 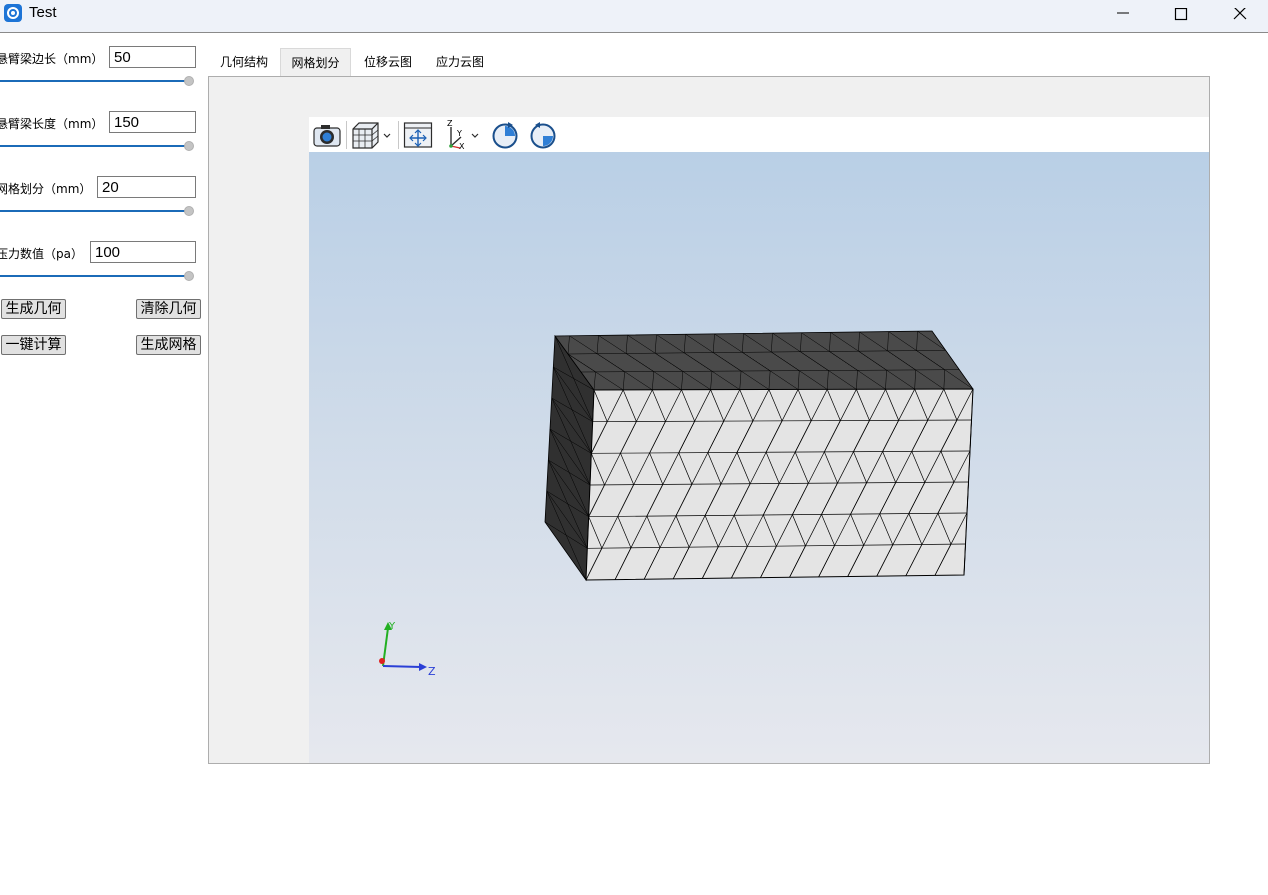 I want to click on maximize-icon, so click(x=1181, y=14).